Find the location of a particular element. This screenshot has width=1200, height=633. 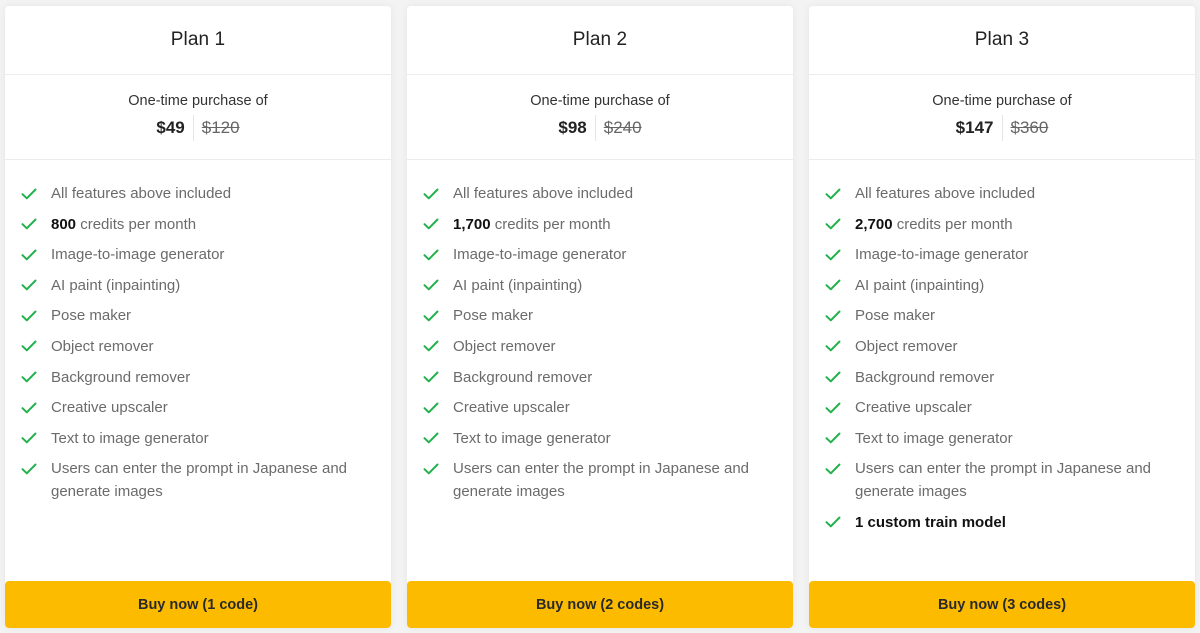

plan-header: Plan 2 is located at coordinates (600, 40).